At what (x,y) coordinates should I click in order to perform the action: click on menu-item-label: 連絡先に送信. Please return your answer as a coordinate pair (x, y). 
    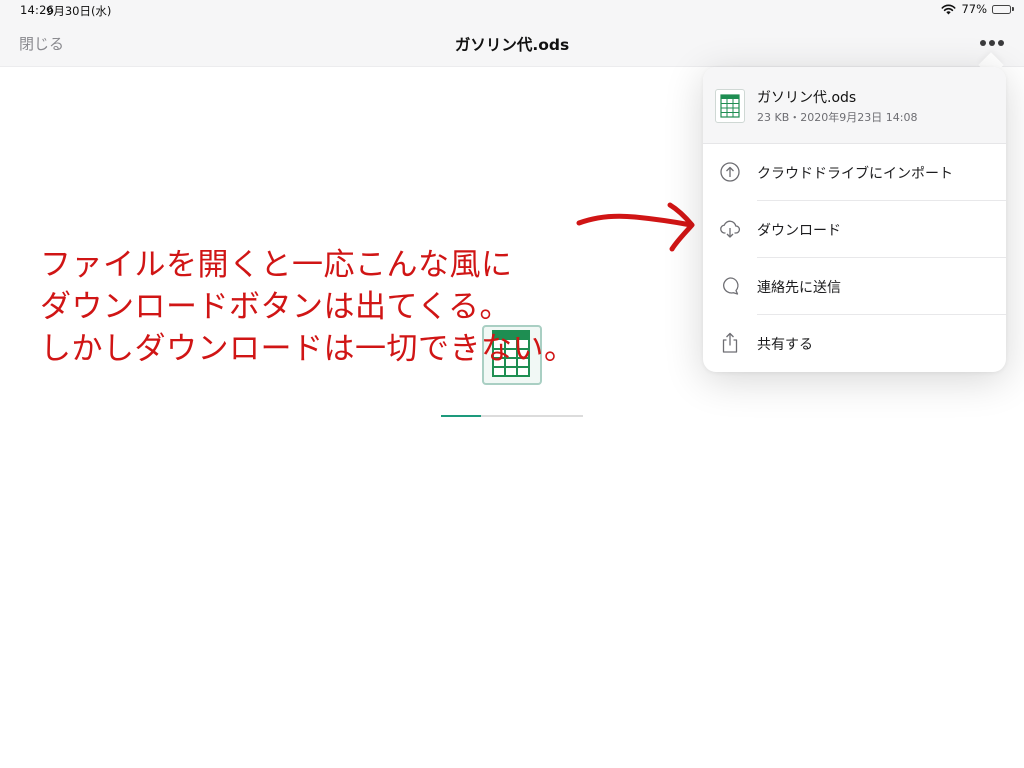
    Looking at the image, I should click on (799, 288).